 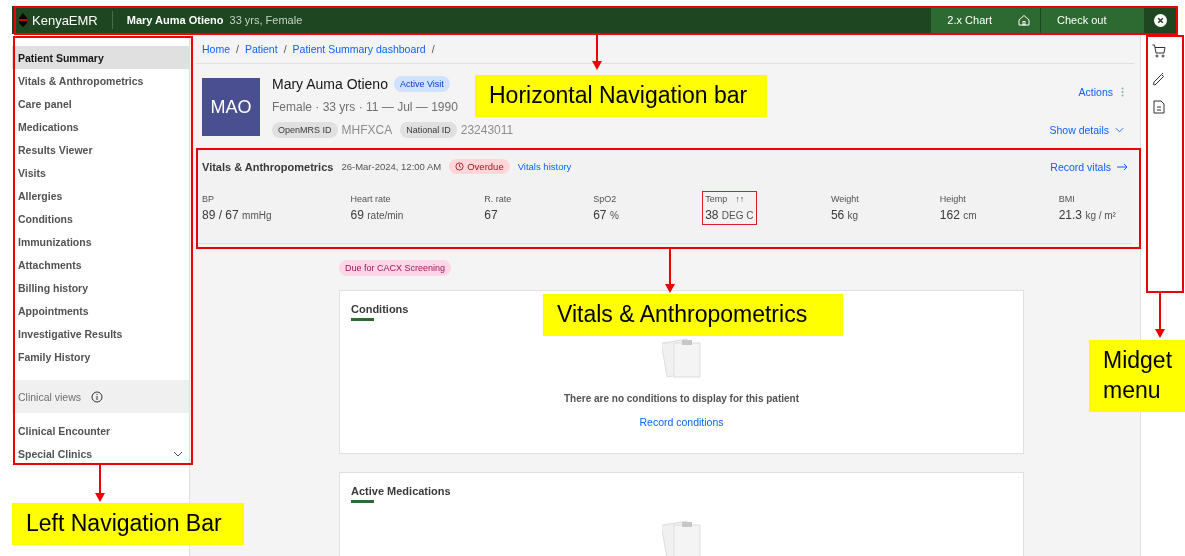 What do you see at coordinates (100, 430) in the screenshot?
I see `nav-item: Clinical Encounter` at bounding box center [100, 430].